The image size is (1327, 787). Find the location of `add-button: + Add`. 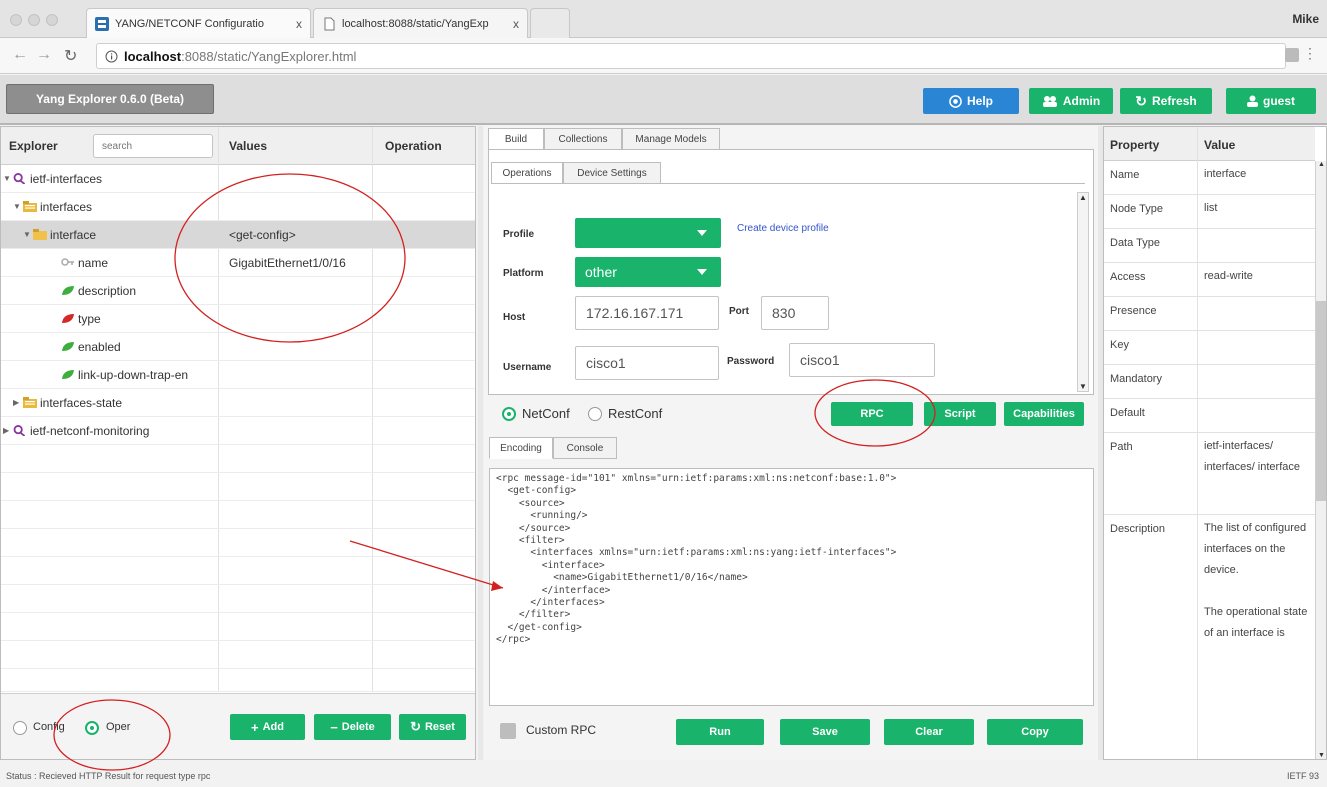

add-button: + Add is located at coordinates (267, 727).